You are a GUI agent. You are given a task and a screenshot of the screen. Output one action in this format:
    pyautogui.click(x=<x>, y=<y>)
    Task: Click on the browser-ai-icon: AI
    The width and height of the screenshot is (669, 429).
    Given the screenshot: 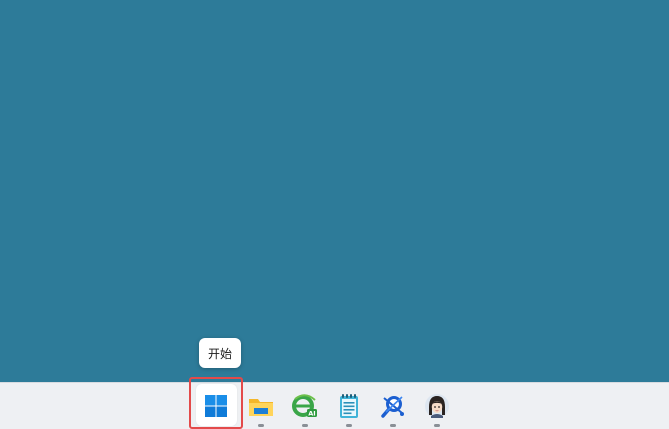 What is the action you would take?
    pyautogui.click(x=305, y=406)
    